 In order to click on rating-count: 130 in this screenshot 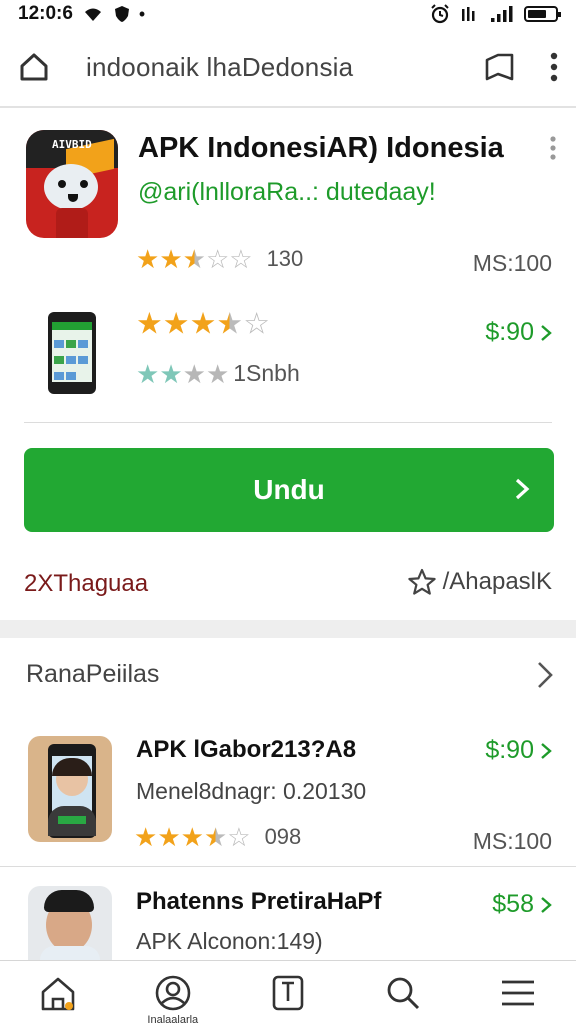, I will do `click(285, 258)`.